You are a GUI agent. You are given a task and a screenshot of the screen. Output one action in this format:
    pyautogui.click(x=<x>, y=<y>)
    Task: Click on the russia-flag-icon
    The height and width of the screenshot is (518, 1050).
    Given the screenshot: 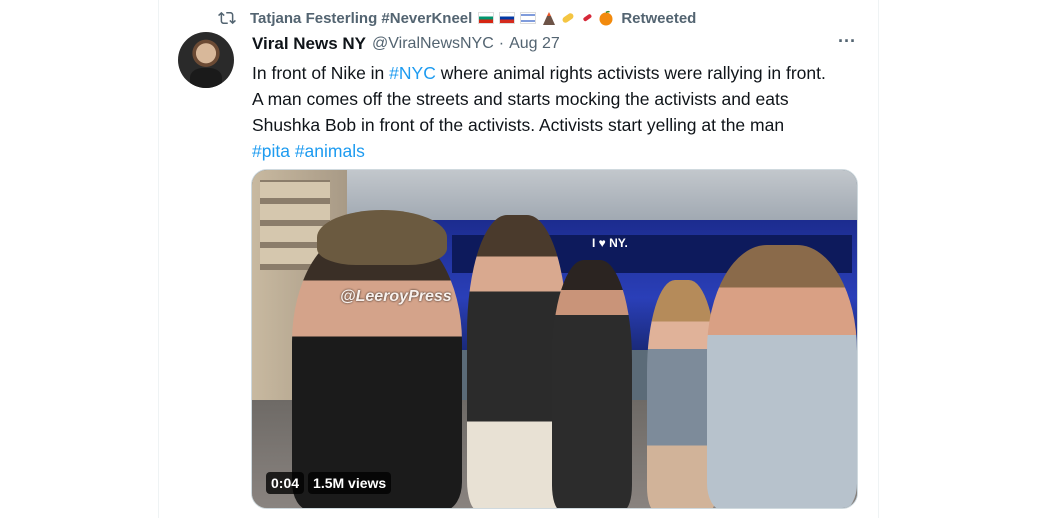 What is the action you would take?
    pyautogui.click(x=507, y=18)
    